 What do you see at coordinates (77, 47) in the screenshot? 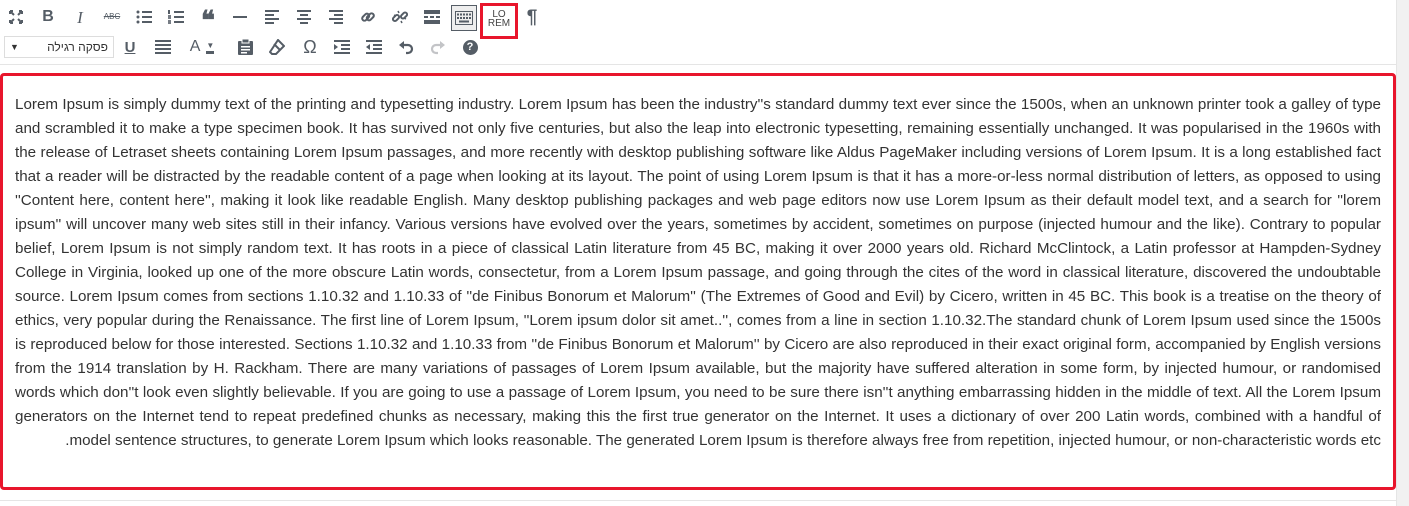
I see `paragraph-format-value: פסקה רגילה` at bounding box center [77, 47].